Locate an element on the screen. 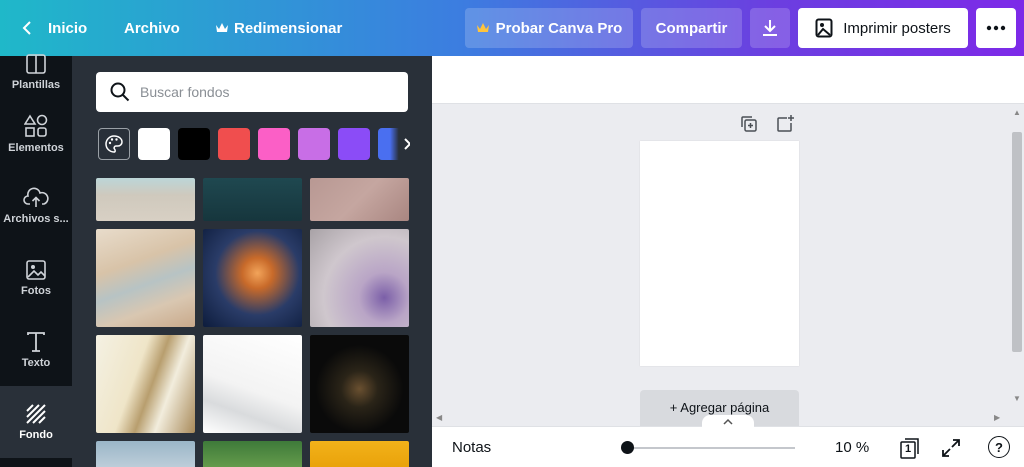  help-icon: ? is located at coordinates (999, 447).